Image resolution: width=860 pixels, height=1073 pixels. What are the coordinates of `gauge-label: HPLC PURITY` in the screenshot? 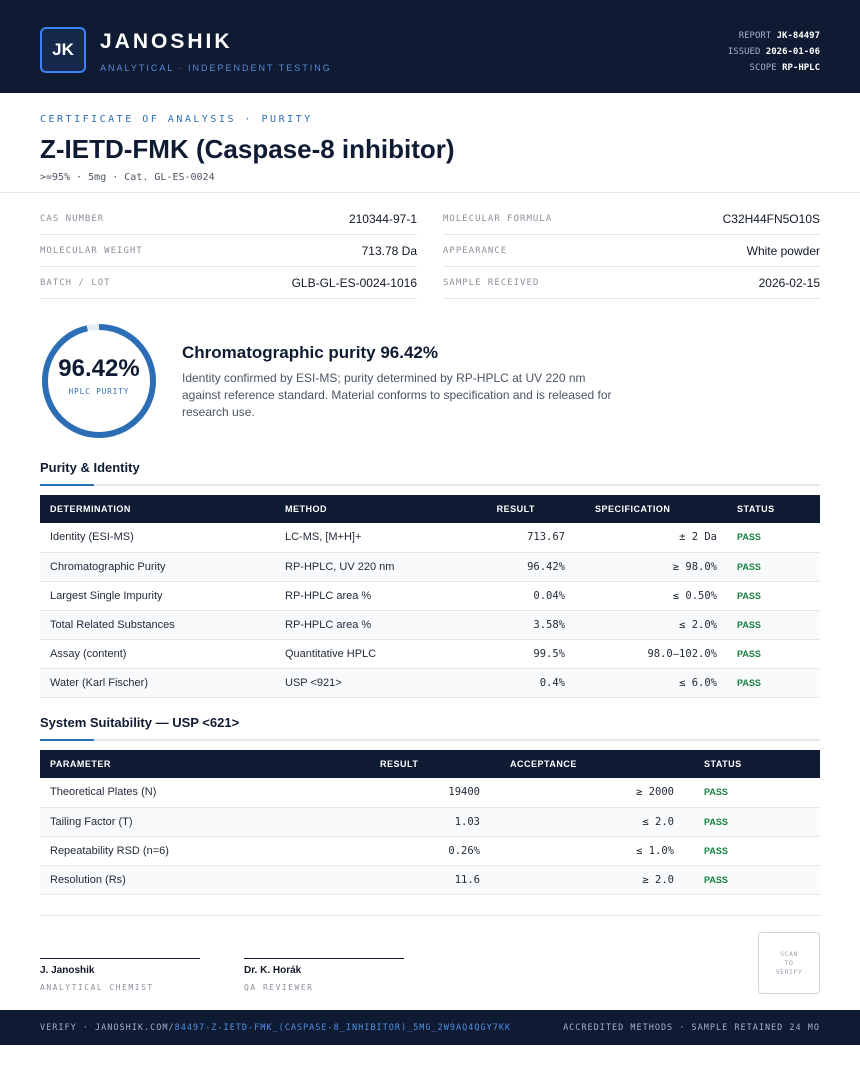 It's located at (99, 391).